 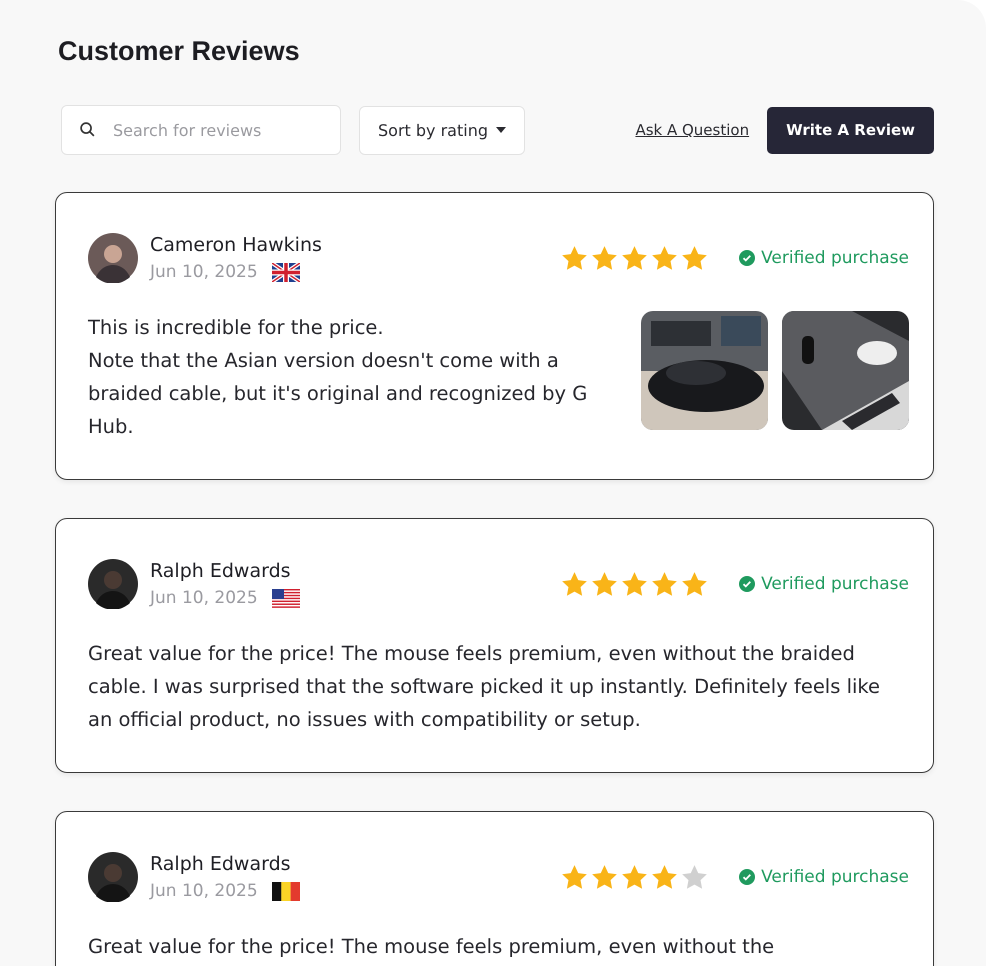 What do you see at coordinates (442, 130) in the screenshot?
I see `sort-dropdown: Sort by rating` at bounding box center [442, 130].